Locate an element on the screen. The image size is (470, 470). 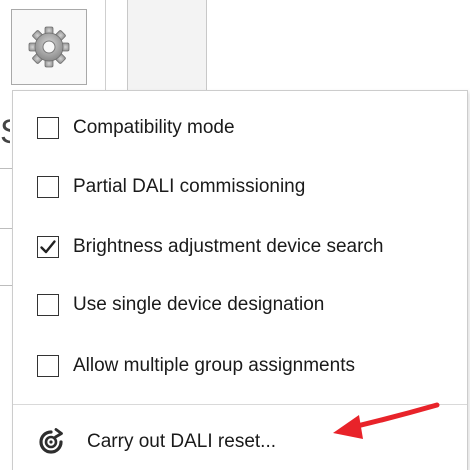
gear-icon is located at coordinates (49, 47).